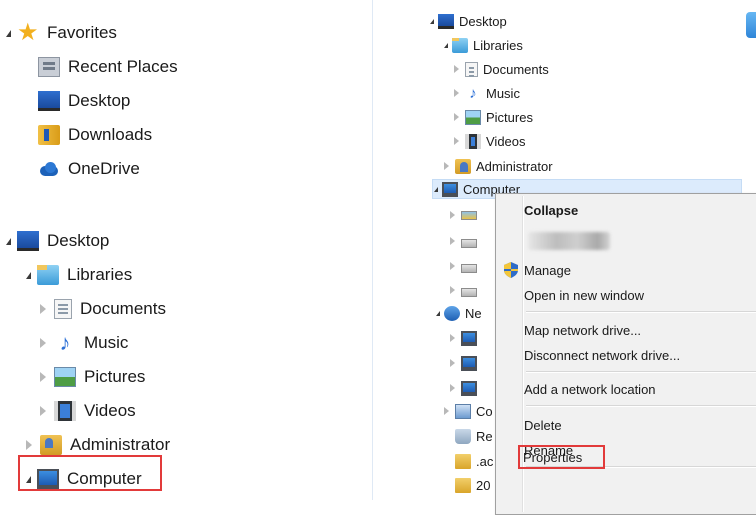  I want to click on tree-item-control-panel: Co, so click(468, 411).